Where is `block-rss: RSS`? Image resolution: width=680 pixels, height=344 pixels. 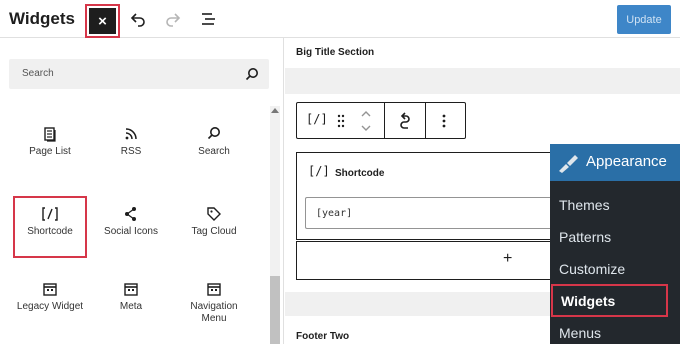 block-rss: RSS is located at coordinates (131, 147).